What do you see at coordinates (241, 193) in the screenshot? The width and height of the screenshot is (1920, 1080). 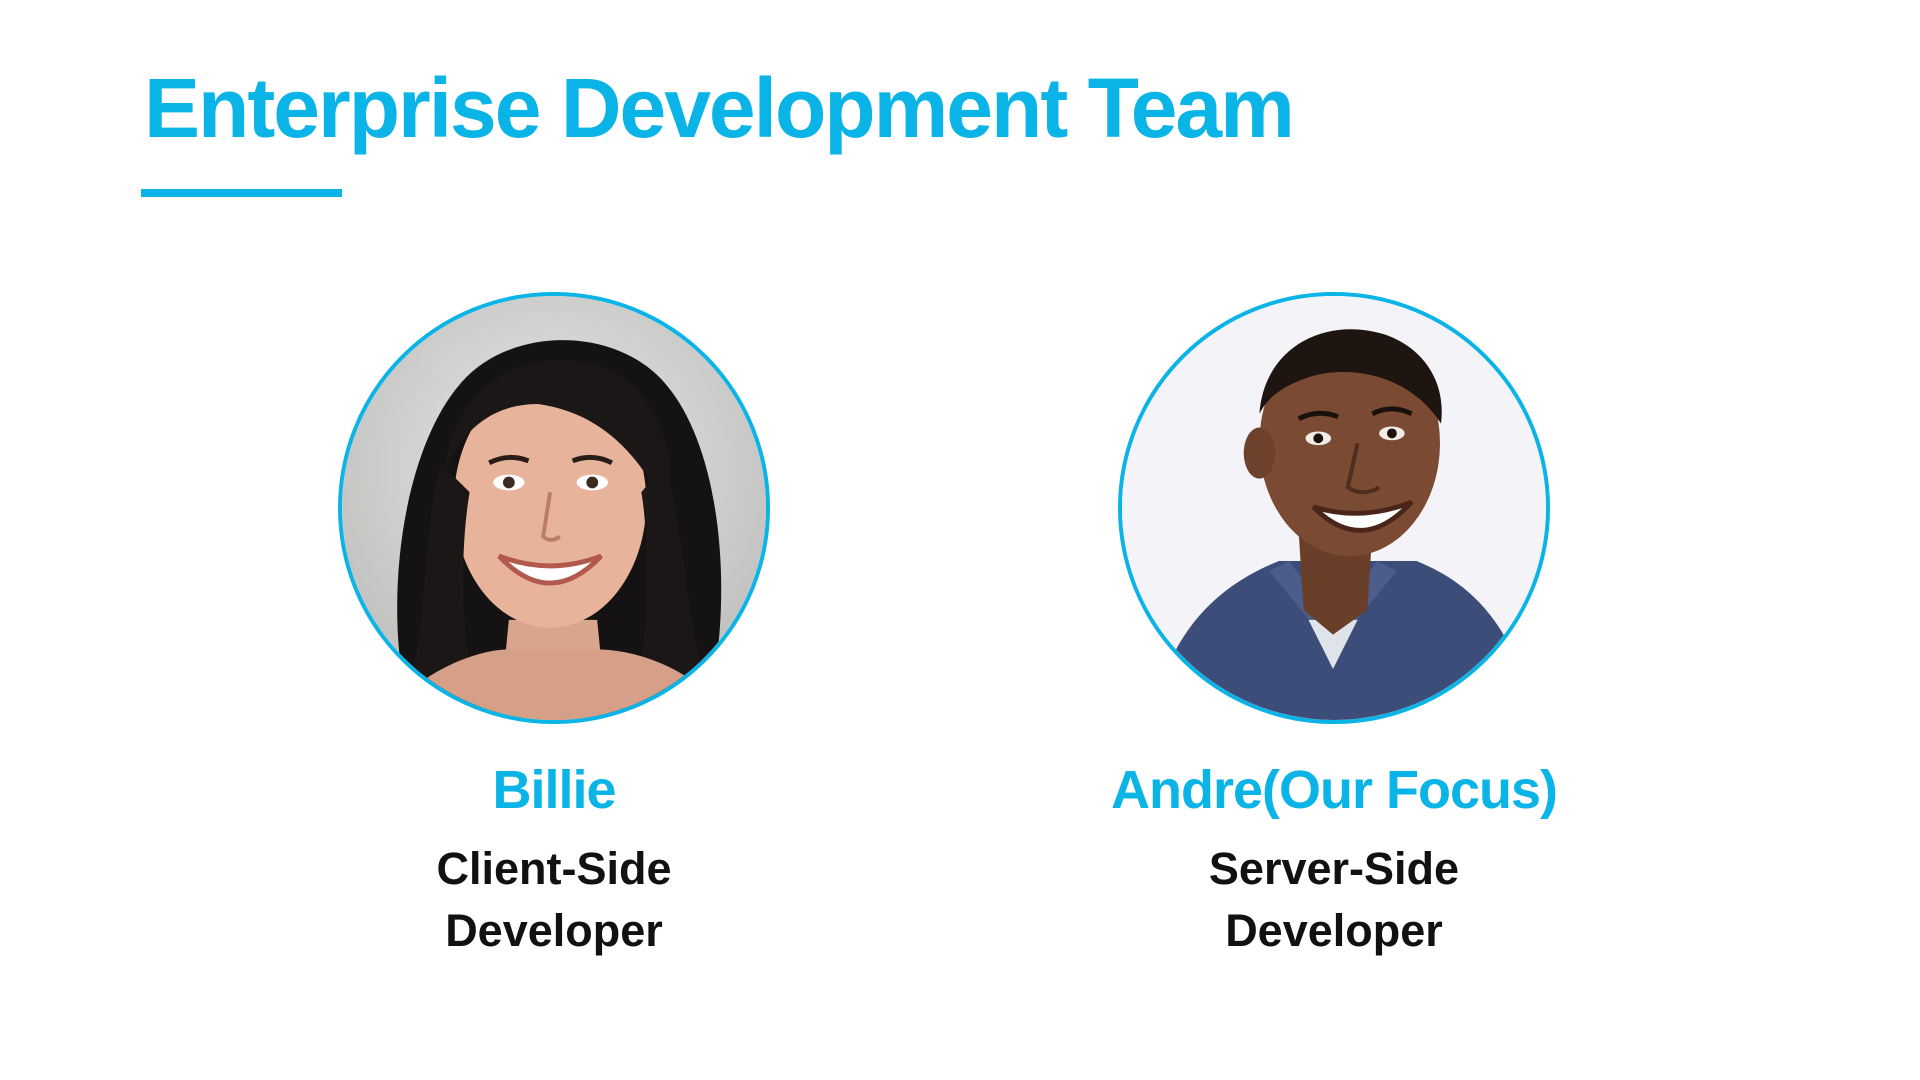 I see `title-underline` at bounding box center [241, 193].